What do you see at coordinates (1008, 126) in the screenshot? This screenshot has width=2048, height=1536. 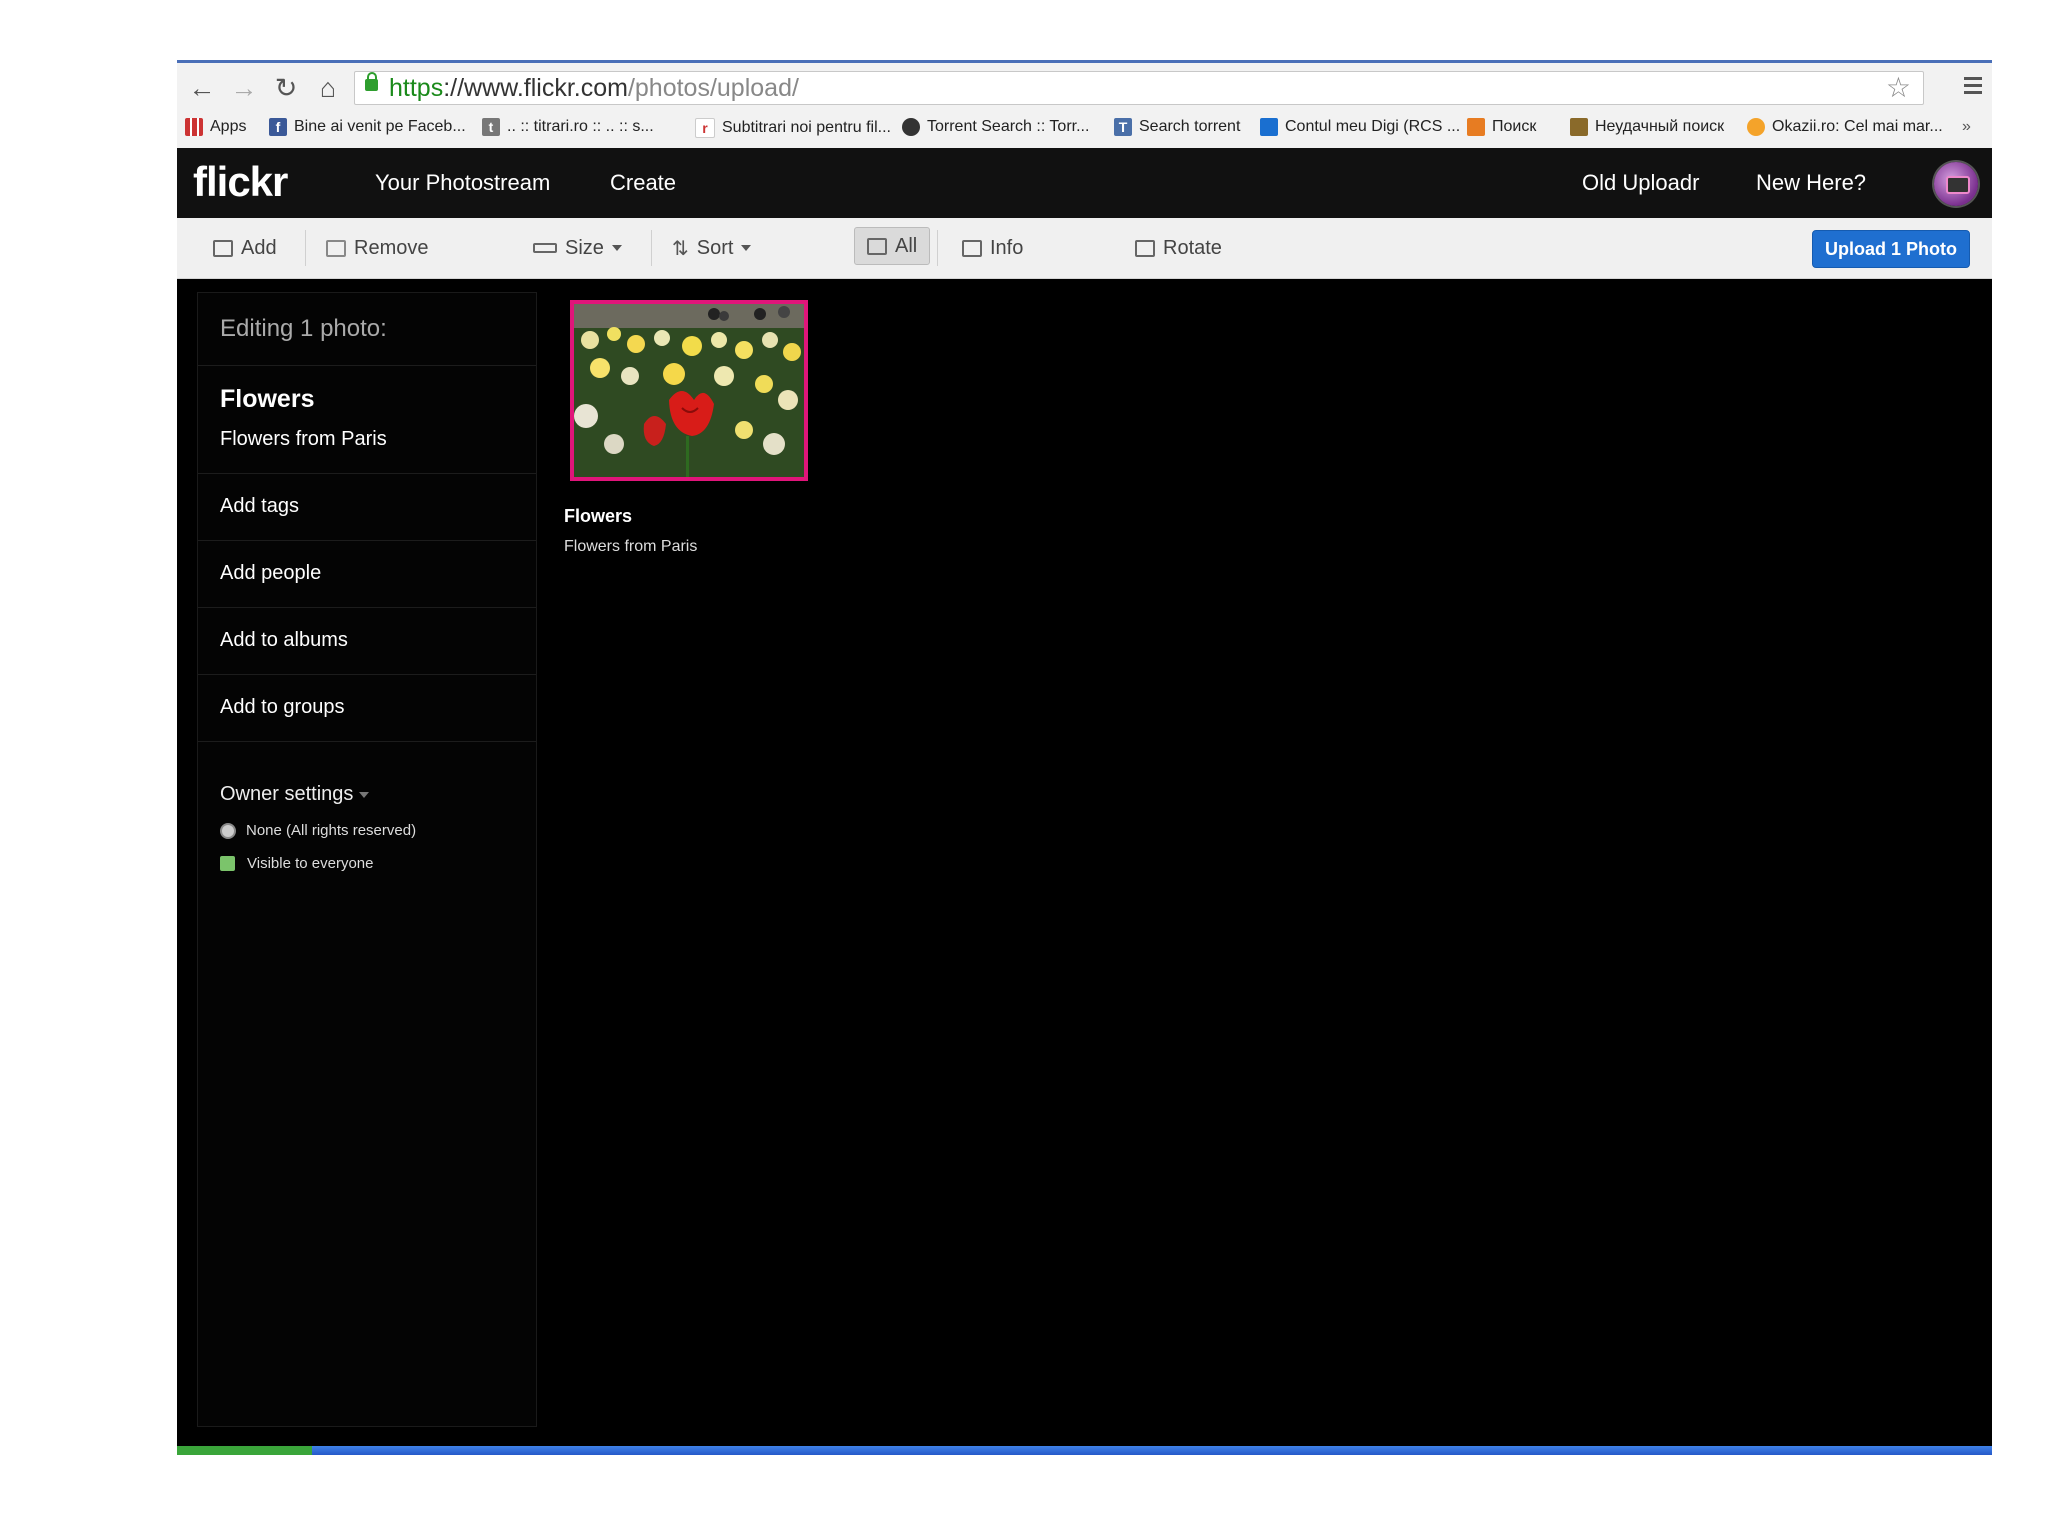 I see `bookmark-label: Torrent Search :` at bounding box center [1008, 126].